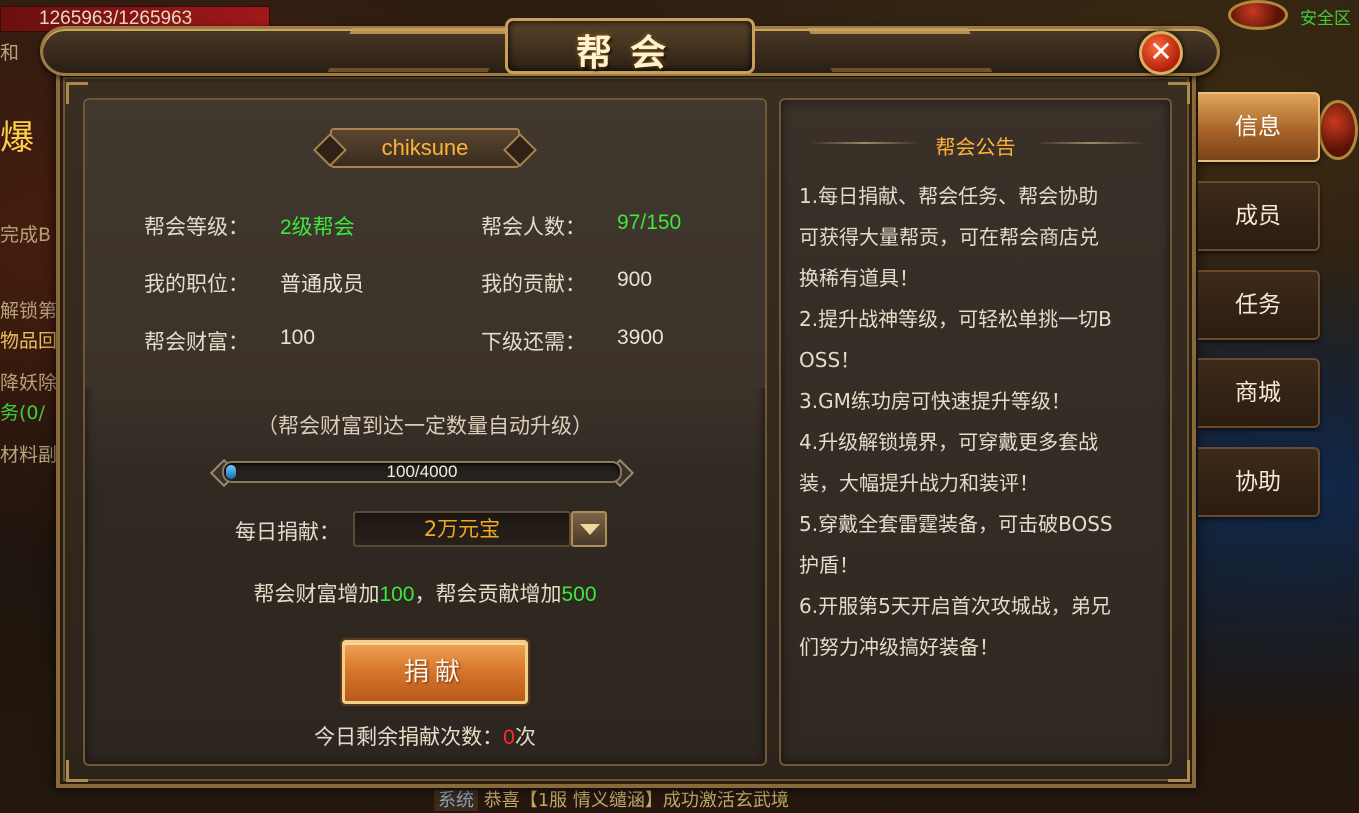 The height and width of the screenshot is (813, 1359). I want to click on tab-shop: 商城, so click(1259, 393).